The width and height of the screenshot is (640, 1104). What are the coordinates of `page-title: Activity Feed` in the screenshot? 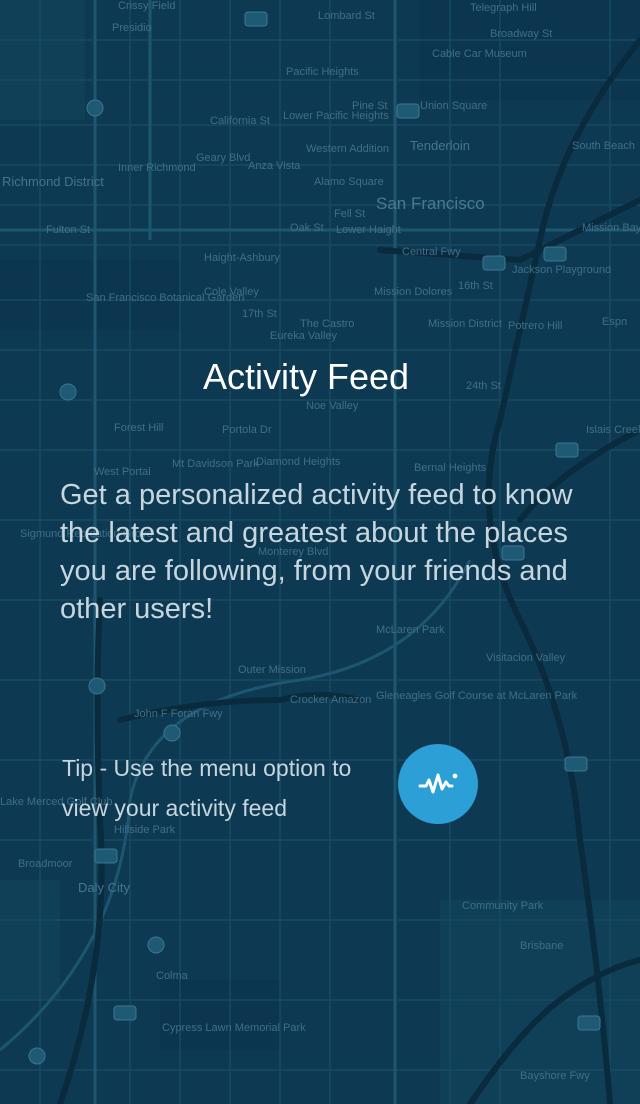 It's located at (306, 376).